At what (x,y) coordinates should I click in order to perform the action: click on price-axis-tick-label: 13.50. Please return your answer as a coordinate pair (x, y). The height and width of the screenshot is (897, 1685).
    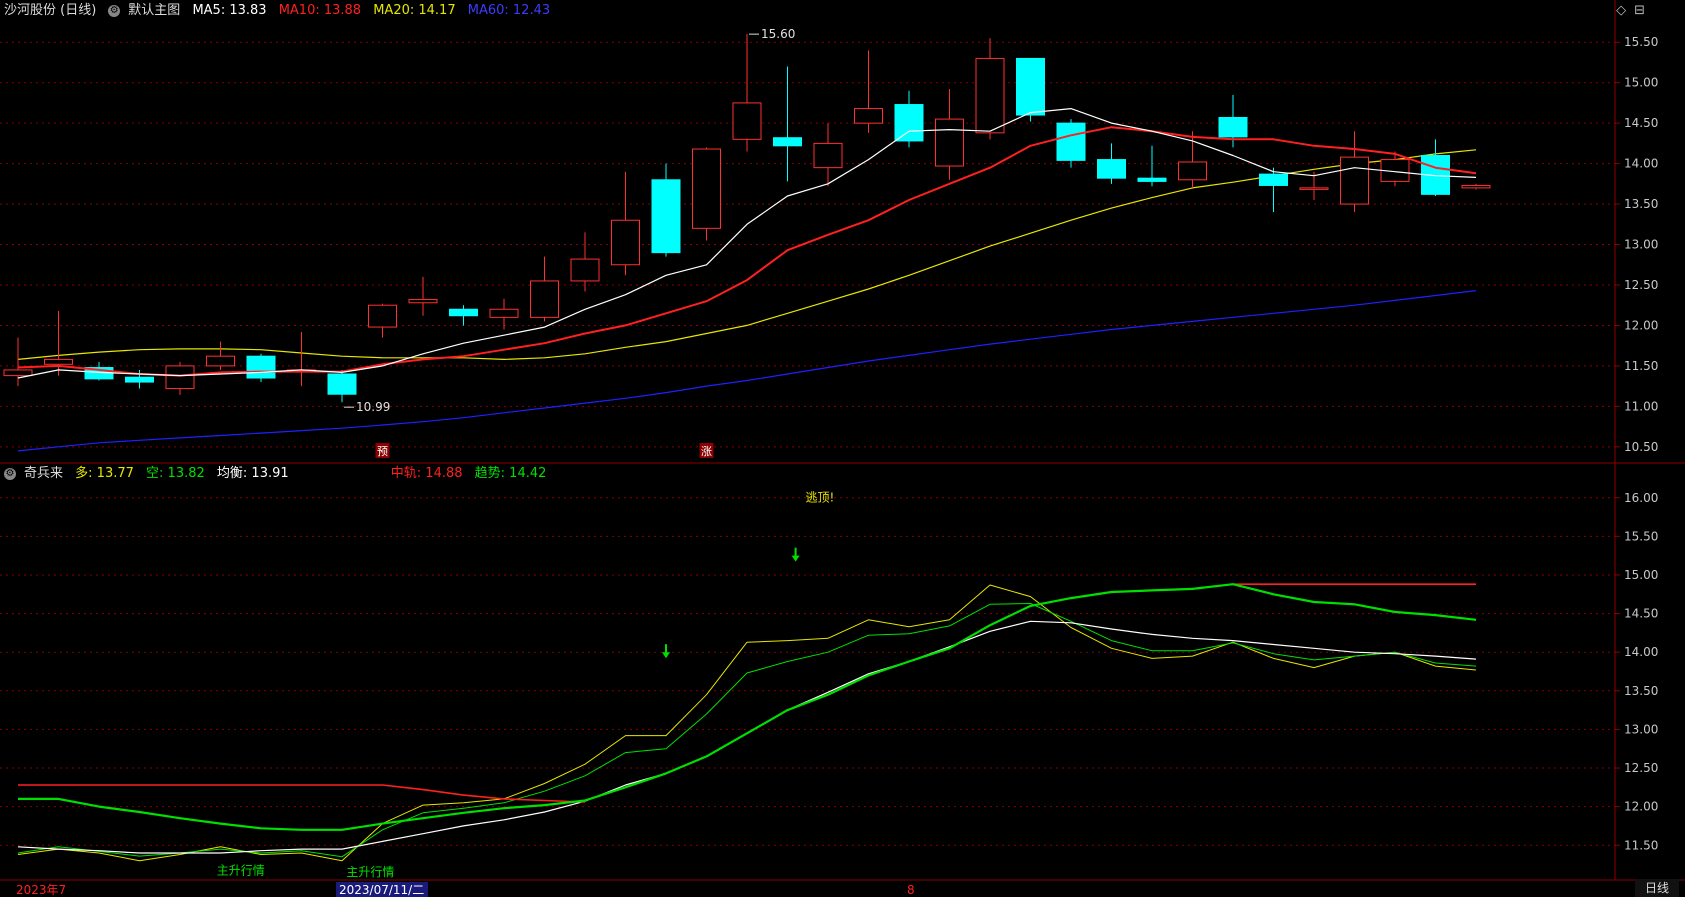
    Looking at the image, I should click on (1641, 204).